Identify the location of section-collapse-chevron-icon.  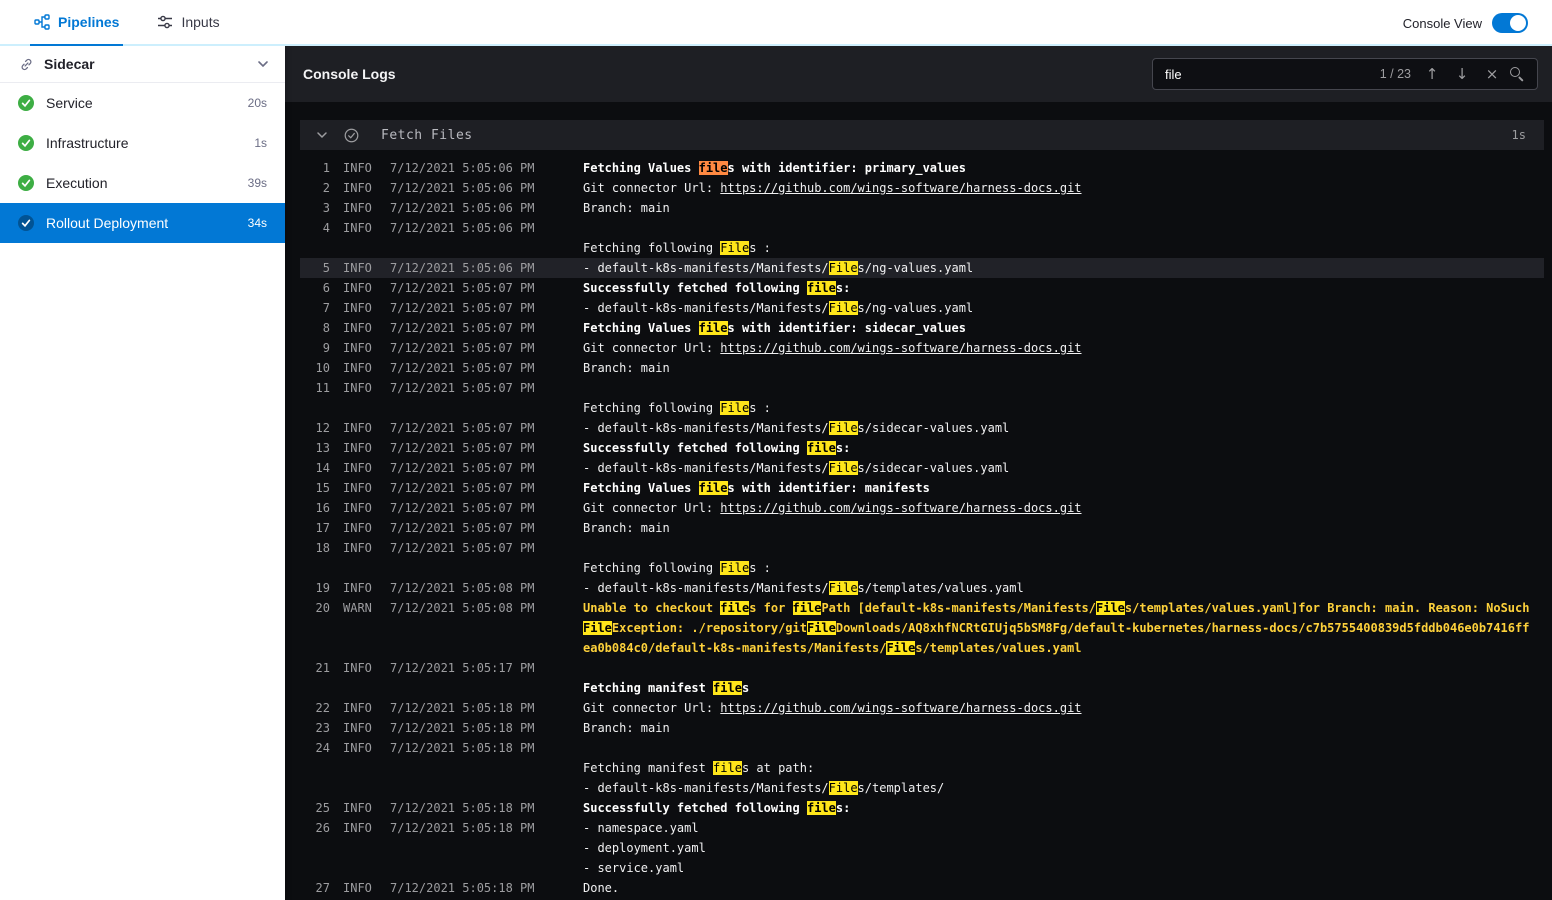
(322, 135).